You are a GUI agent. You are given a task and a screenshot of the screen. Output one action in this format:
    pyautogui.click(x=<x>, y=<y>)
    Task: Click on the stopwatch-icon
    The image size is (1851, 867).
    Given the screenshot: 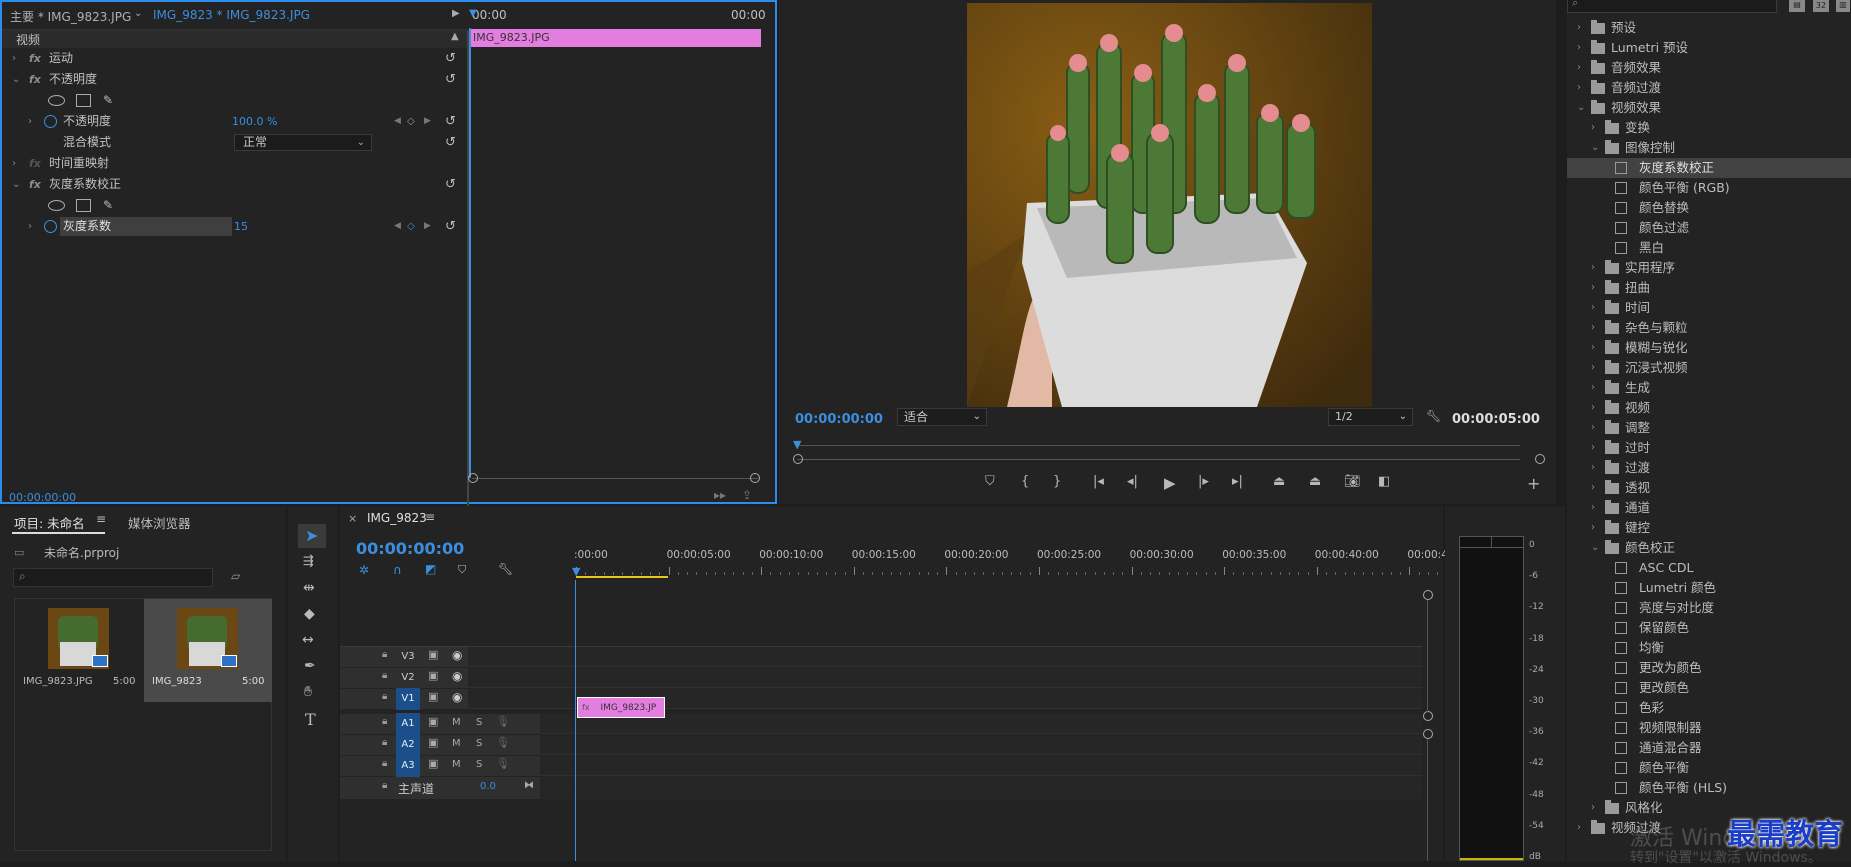 What is the action you would take?
    pyautogui.click(x=50, y=226)
    